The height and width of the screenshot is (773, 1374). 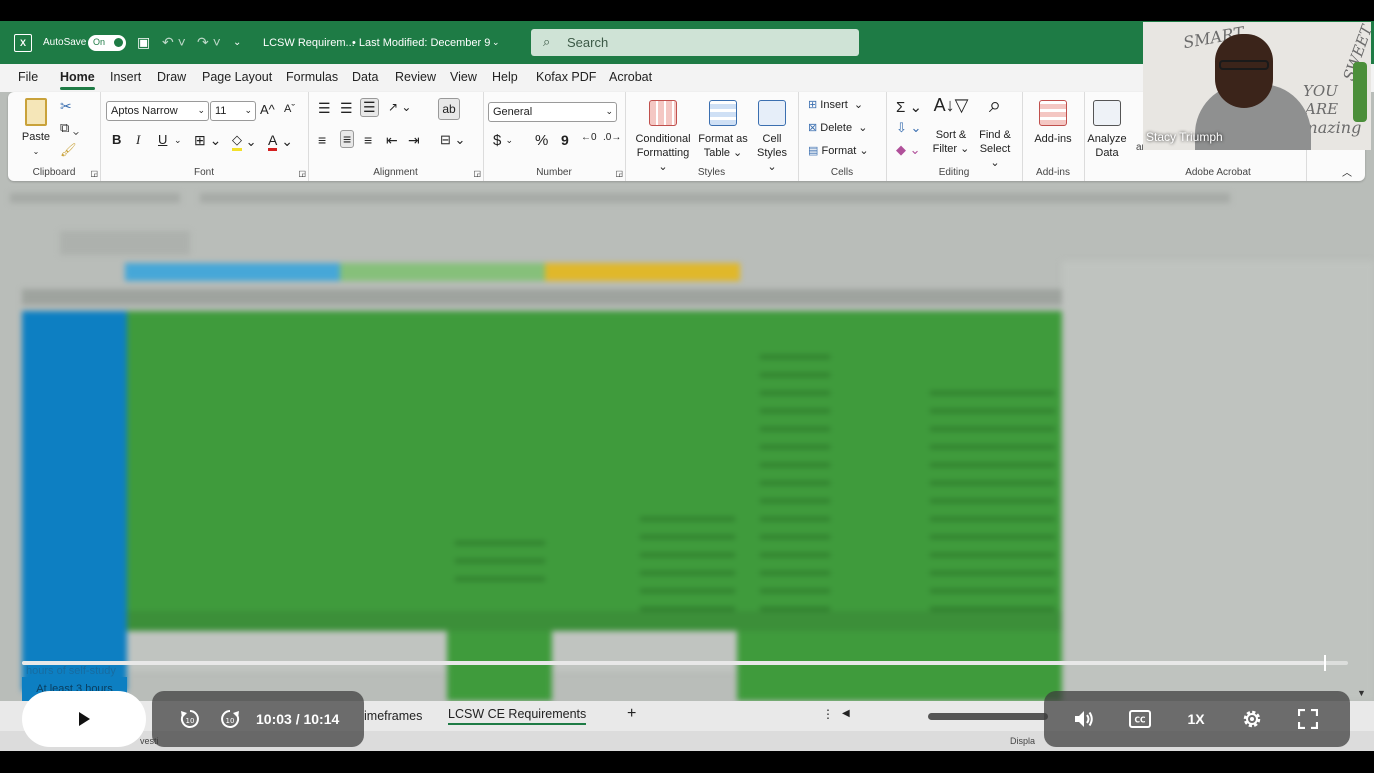 What do you see at coordinates (66, 106) in the screenshot?
I see `cut-icon: ✂` at bounding box center [66, 106].